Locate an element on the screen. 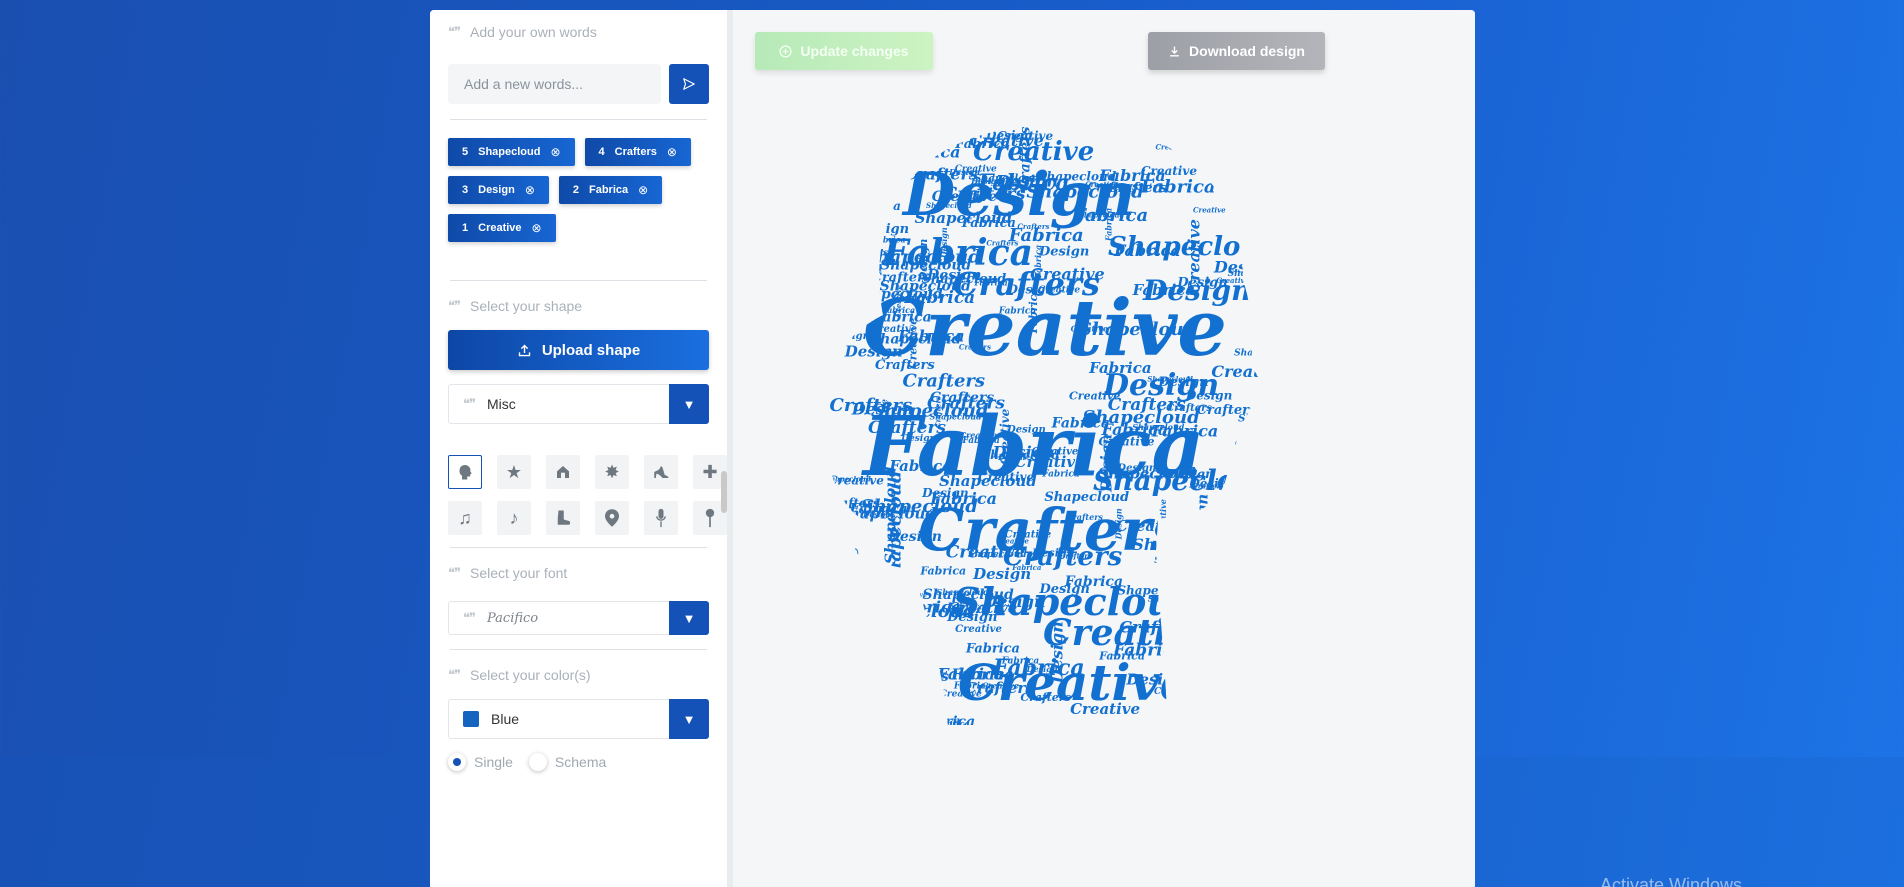 The image size is (1904, 887). word-chip: 4 Crafters ⊗ is located at coordinates (637, 152).